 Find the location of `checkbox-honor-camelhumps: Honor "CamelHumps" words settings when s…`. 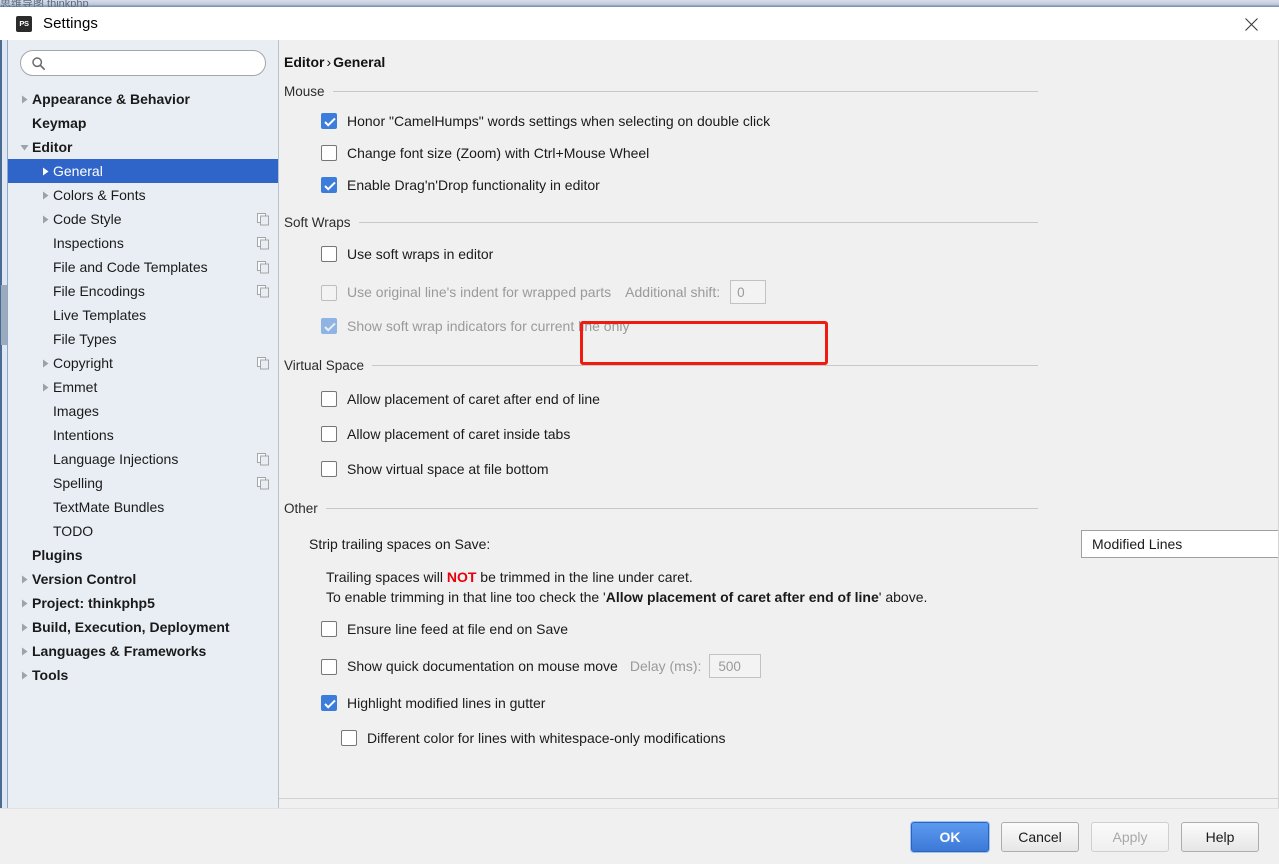

checkbox-honor-camelhumps: Honor "CamelHumps" words settings when s… is located at coordinates (556, 121).